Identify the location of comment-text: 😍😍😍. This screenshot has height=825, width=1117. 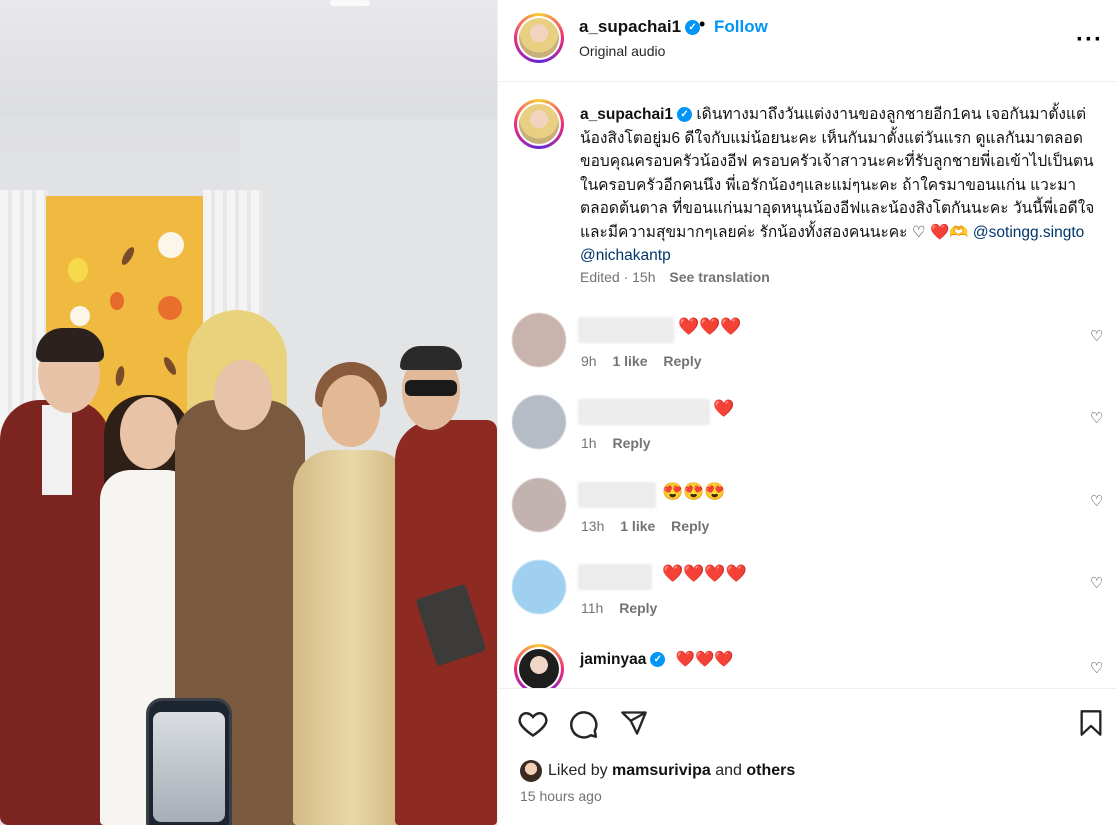
(694, 491).